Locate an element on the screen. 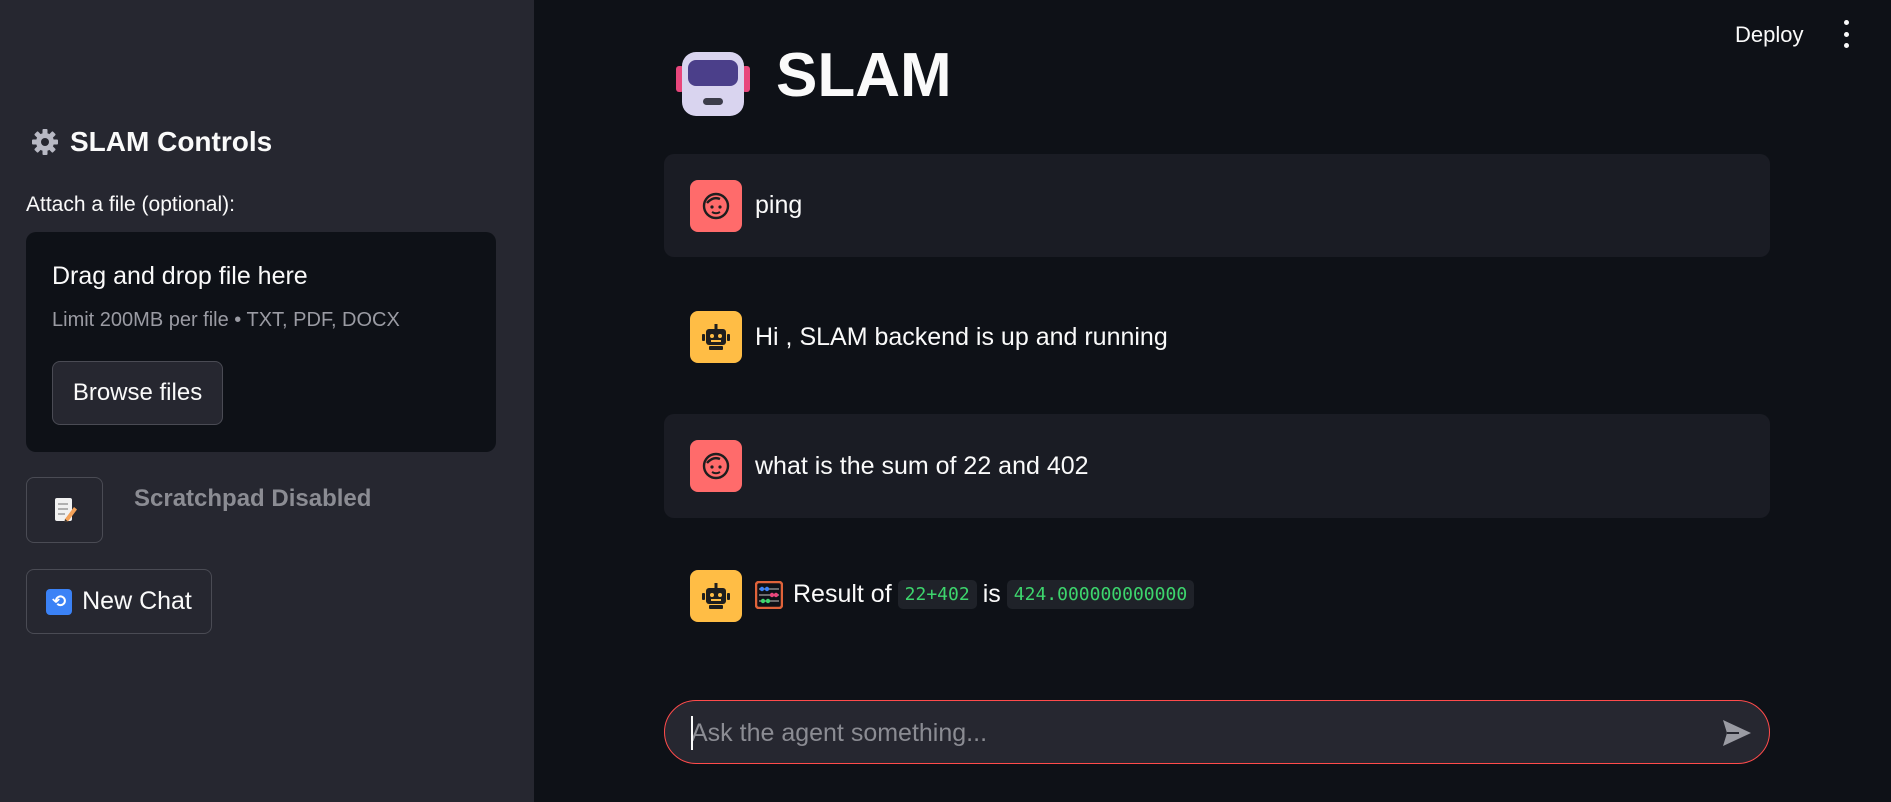  new-chat-button: ⟲ New Chat is located at coordinates (119, 601).